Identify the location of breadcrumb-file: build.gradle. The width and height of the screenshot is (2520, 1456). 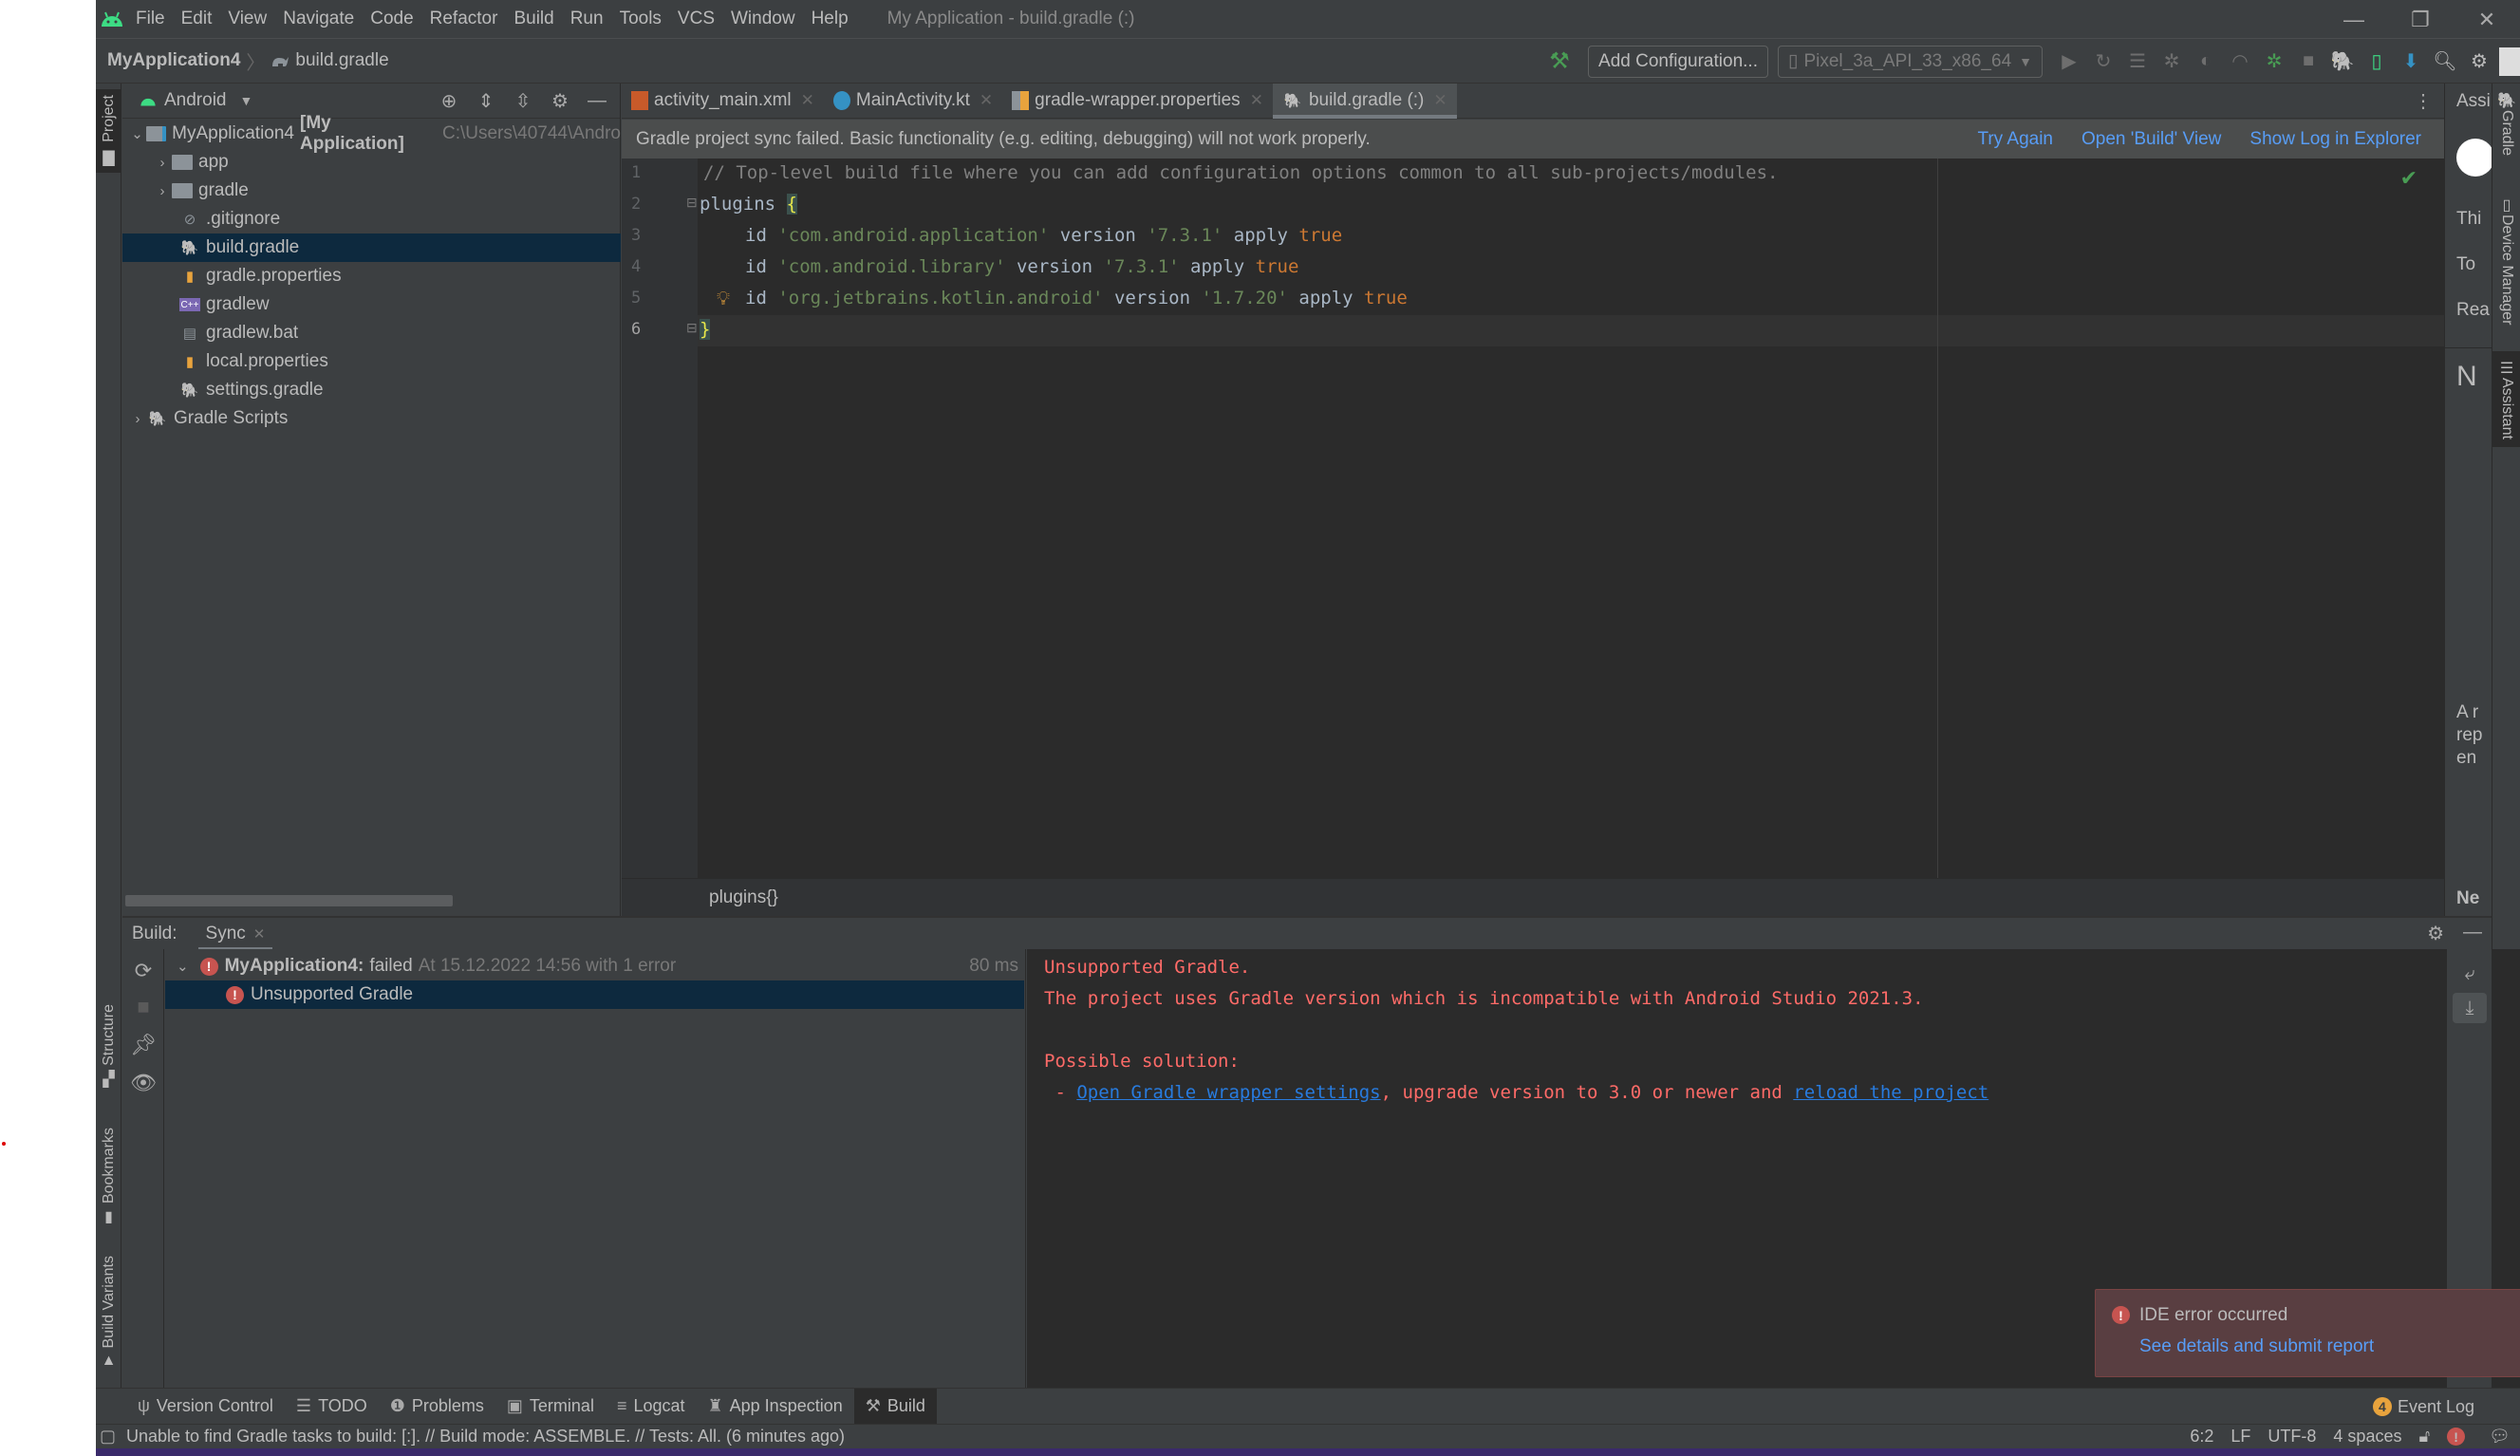
(342, 60).